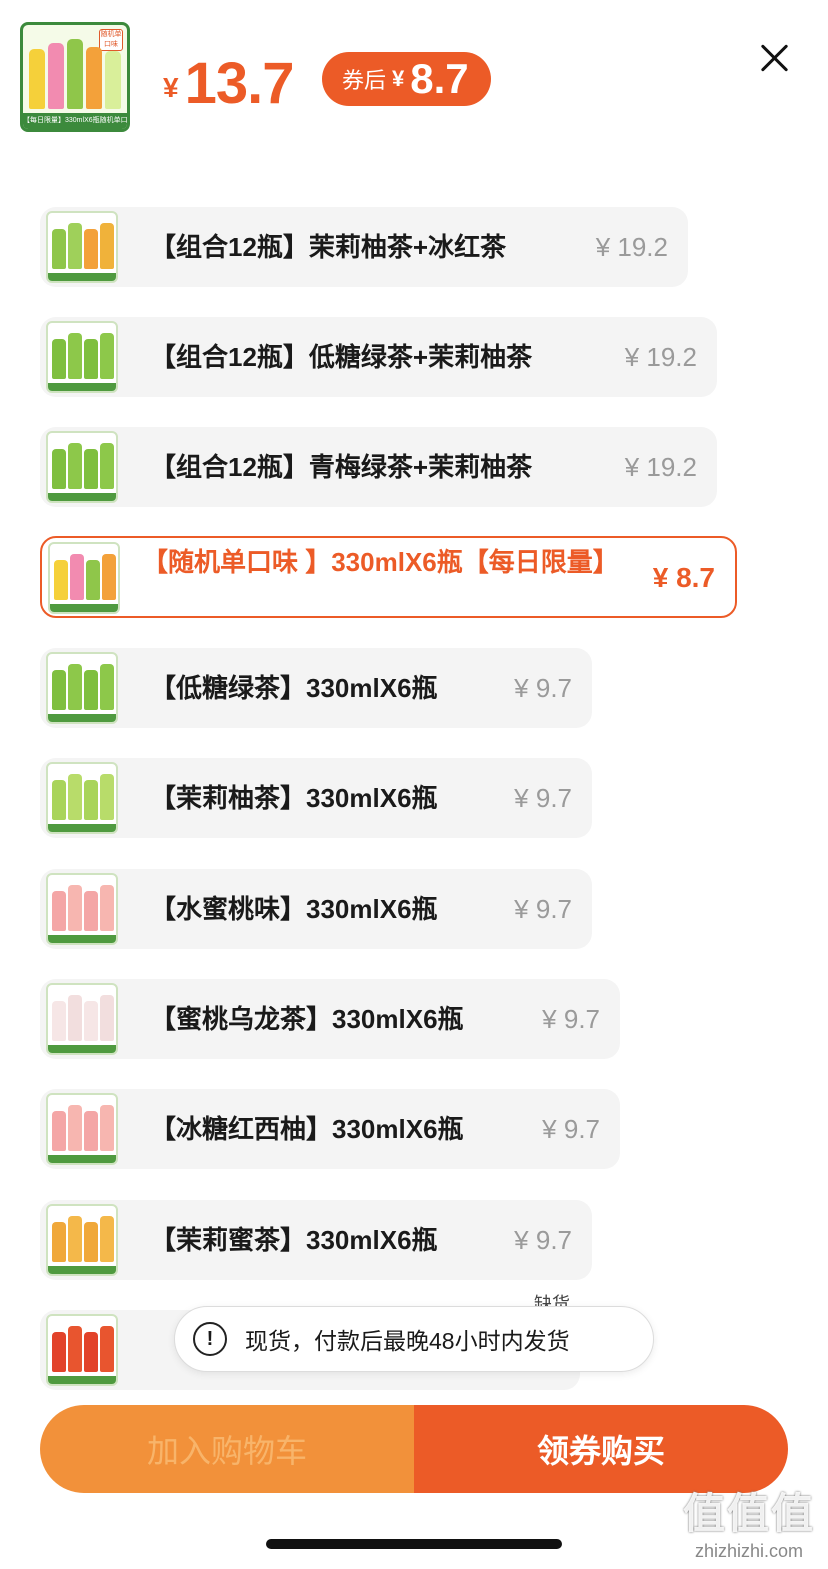 This screenshot has width=828, height=1569. I want to click on sku-option-price: ¥ 8.7, so click(683, 577).